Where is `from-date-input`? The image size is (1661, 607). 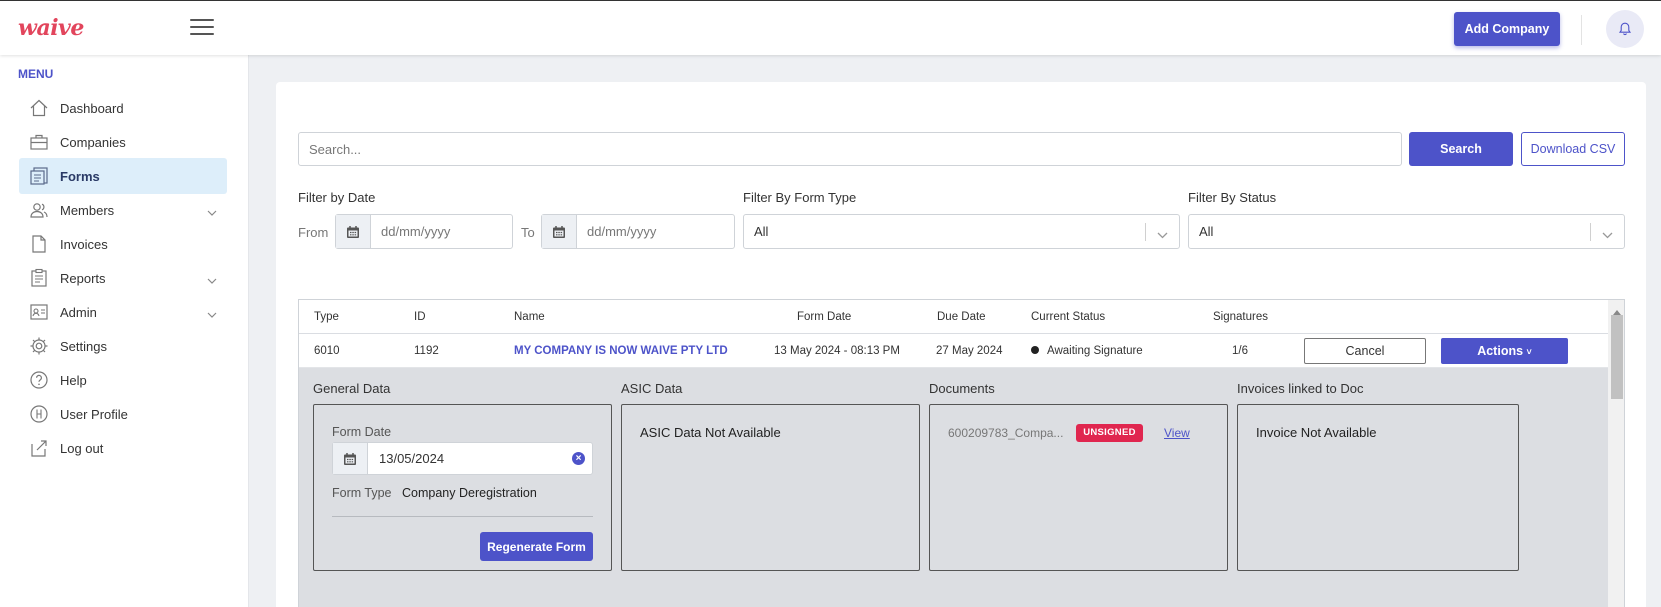
from-date-input is located at coordinates (438, 231).